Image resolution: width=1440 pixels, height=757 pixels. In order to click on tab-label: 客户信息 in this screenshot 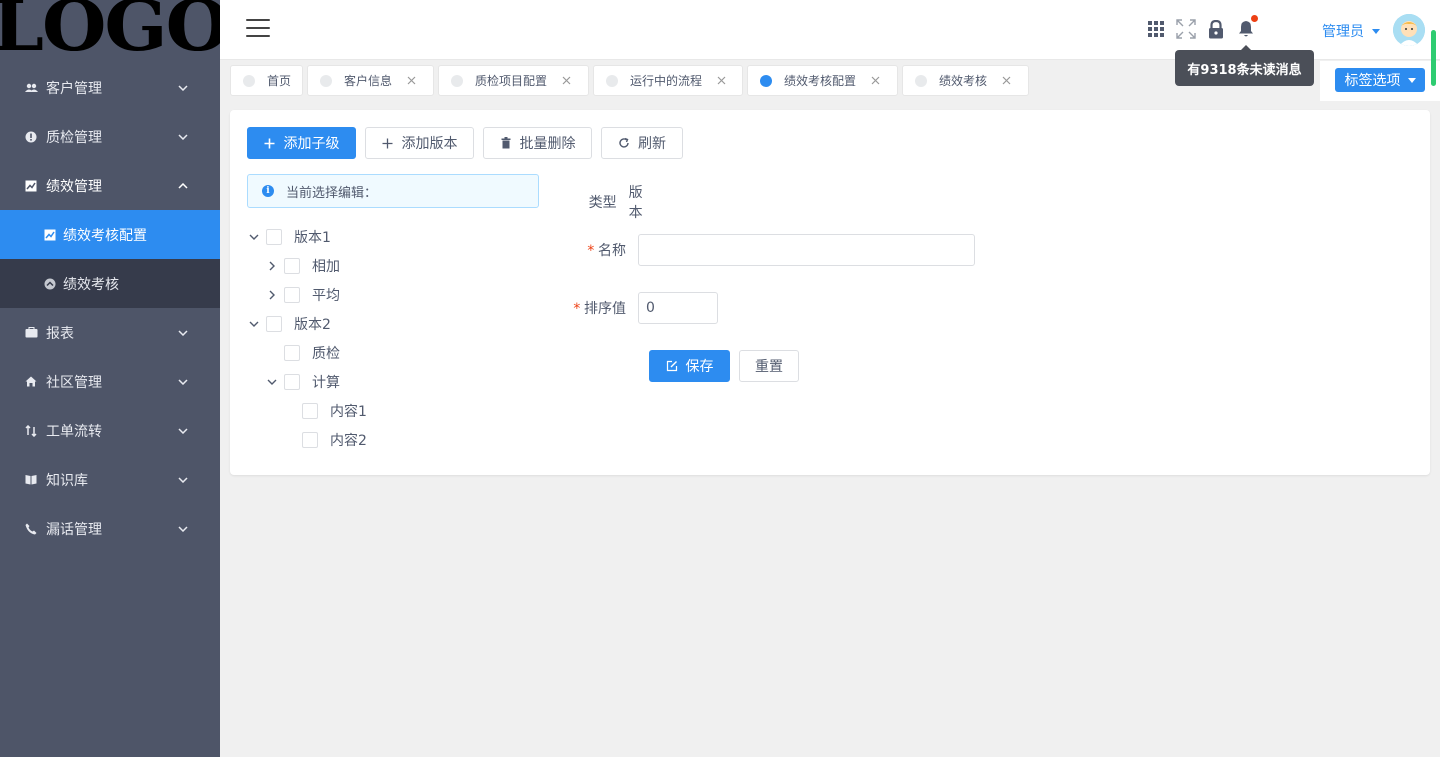, I will do `click(368, 81)`.